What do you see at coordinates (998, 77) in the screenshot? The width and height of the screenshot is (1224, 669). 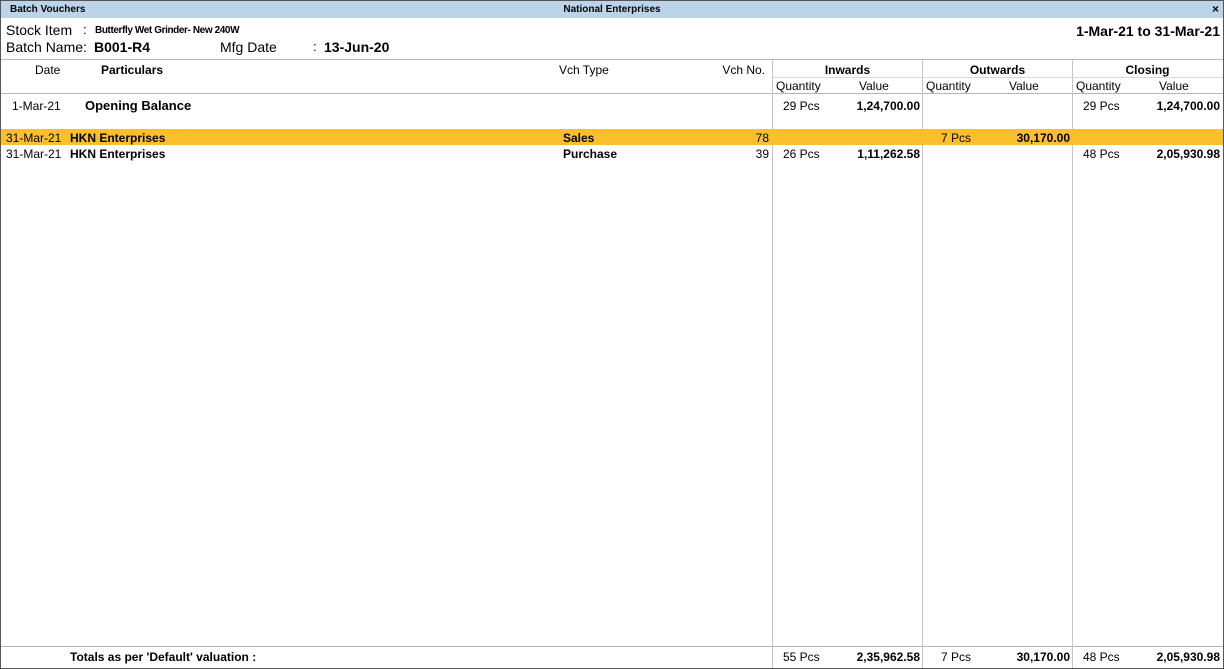 I see `group-sub-divider` at bounding box center [998, 77].